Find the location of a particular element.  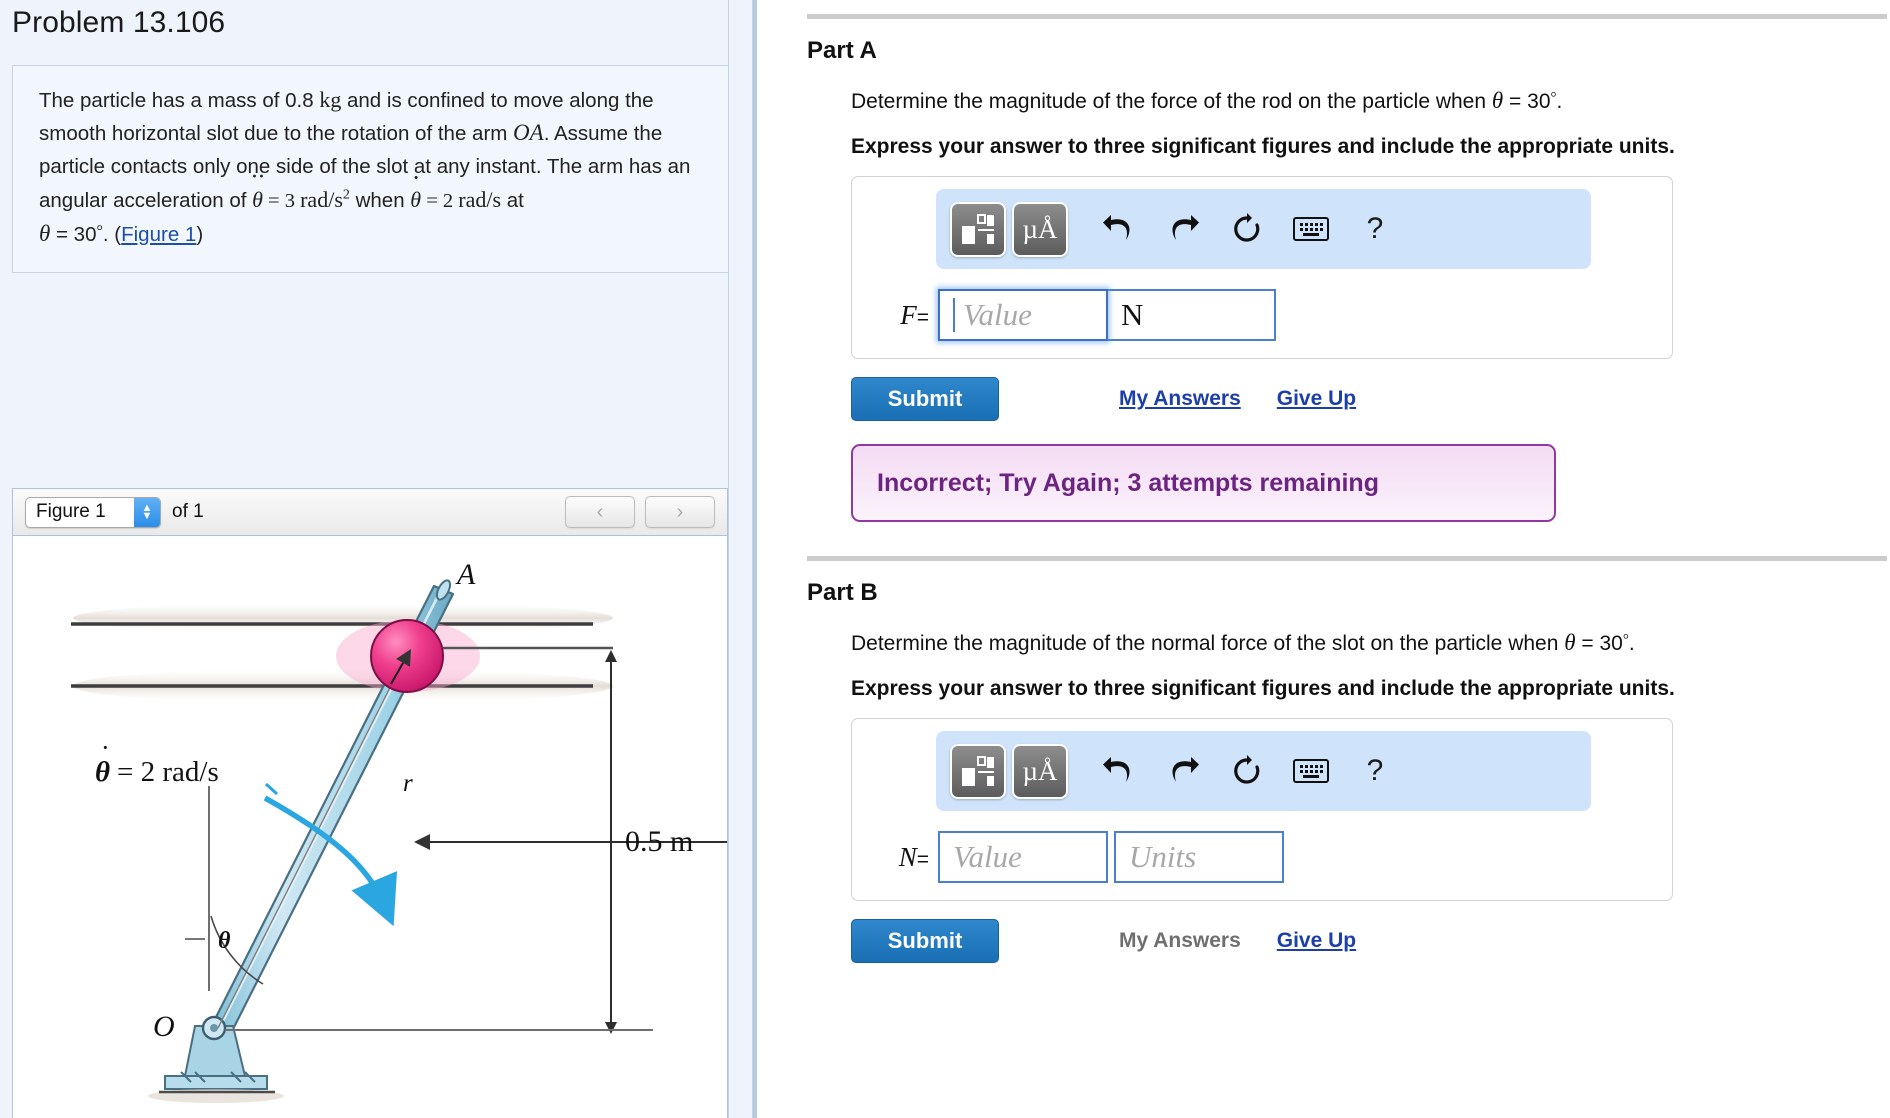

text-caret is located at coordinates (954, 315).